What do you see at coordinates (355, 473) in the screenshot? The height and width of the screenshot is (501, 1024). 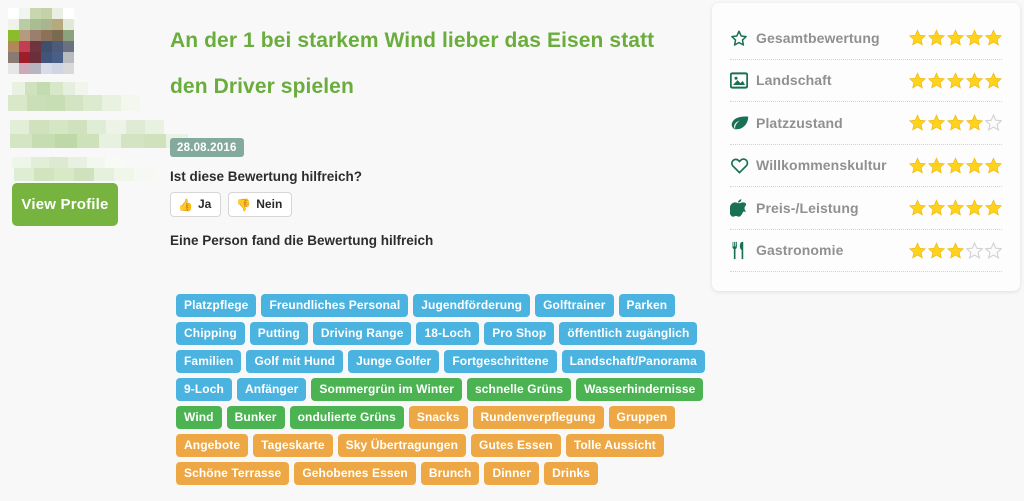 I see `tag-item: Gehobenes Essen` at bounding box center [355, 473].